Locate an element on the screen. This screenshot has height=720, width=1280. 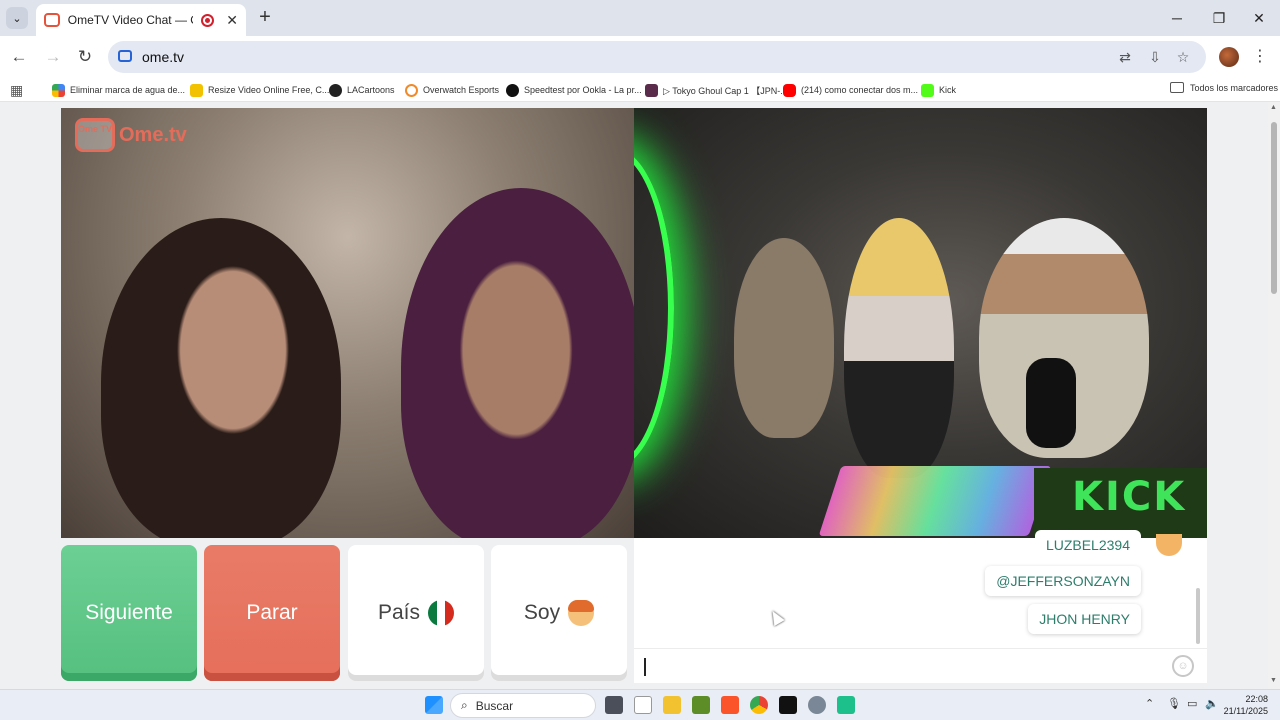
install-app-icon: ⇩ is located at coordinates (1155, 57).